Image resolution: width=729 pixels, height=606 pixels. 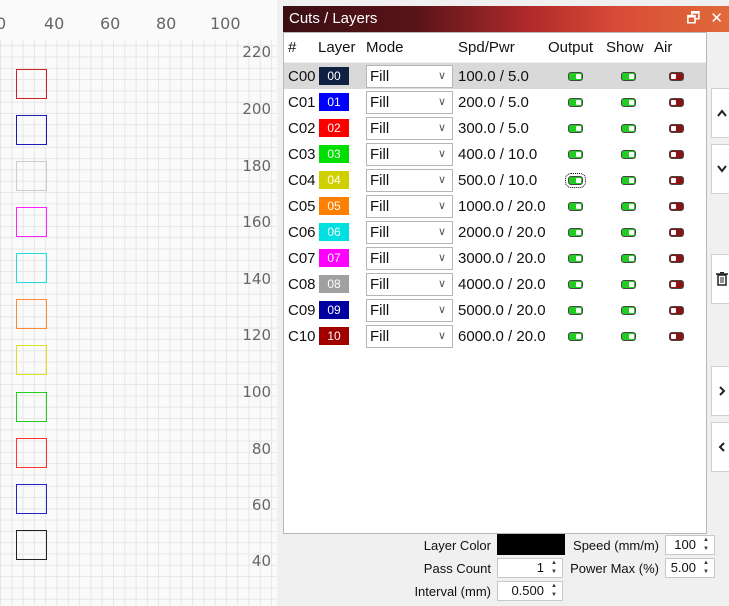 What do you see at coordinates (334, 232) in the screenshot?
I see `layer-color-chip: 06` at bounding box center [334, 232].